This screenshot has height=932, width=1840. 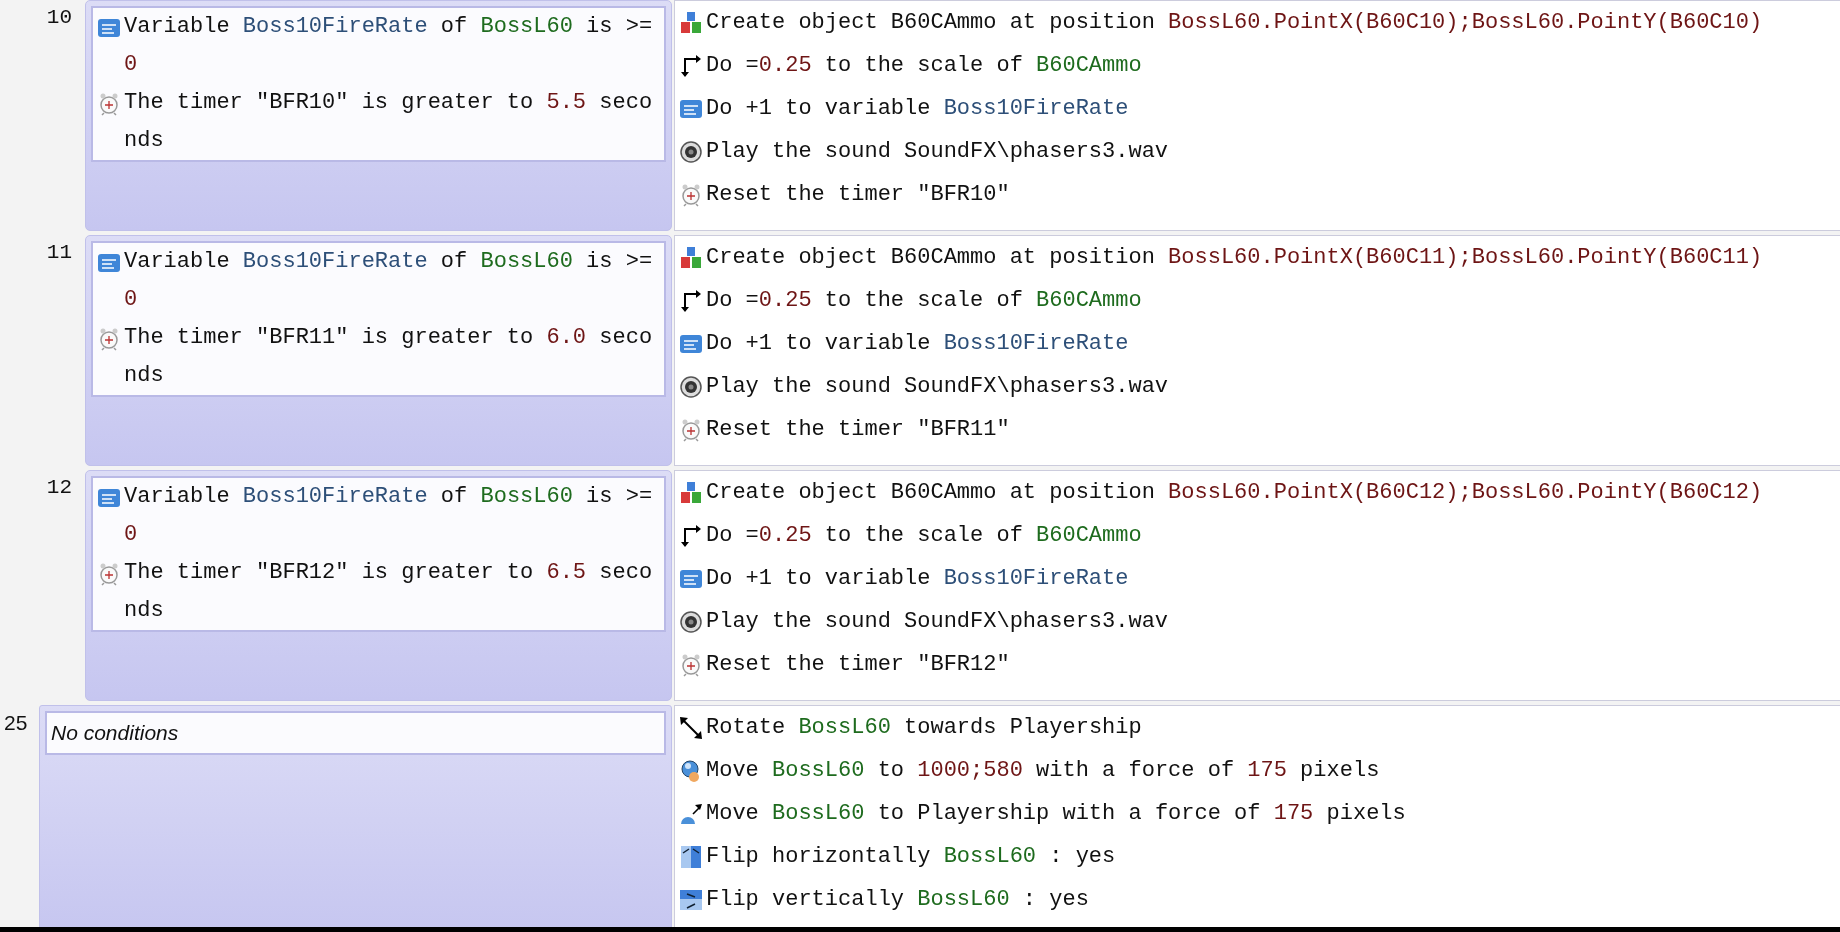 What do you see at coordinates (858, 664) in the screenshot?
I see `action-text: Reset the timer "BFR12"` at bounding box center [858, 664].